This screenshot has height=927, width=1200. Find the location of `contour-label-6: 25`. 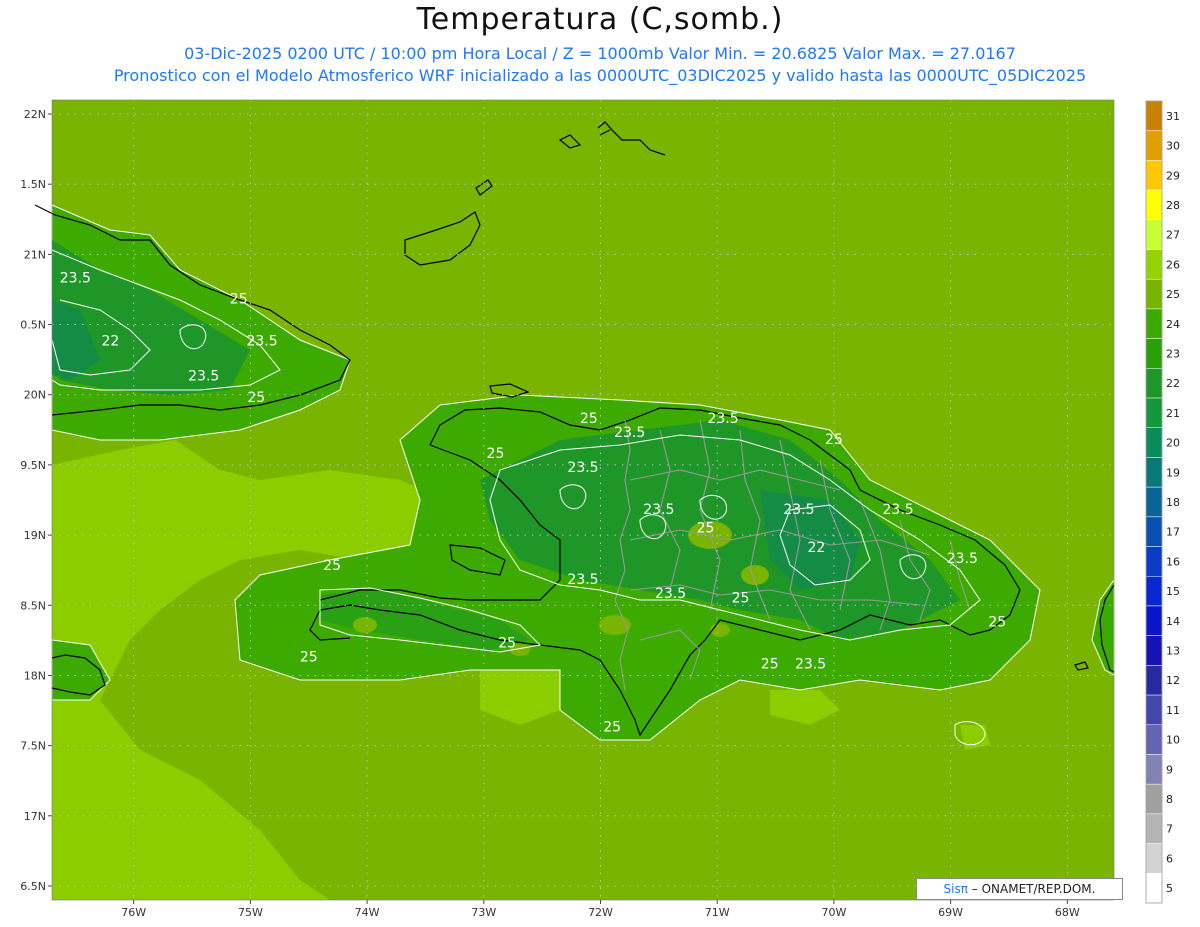

contour-label-6: 25 is located at coordinates (496, 454).